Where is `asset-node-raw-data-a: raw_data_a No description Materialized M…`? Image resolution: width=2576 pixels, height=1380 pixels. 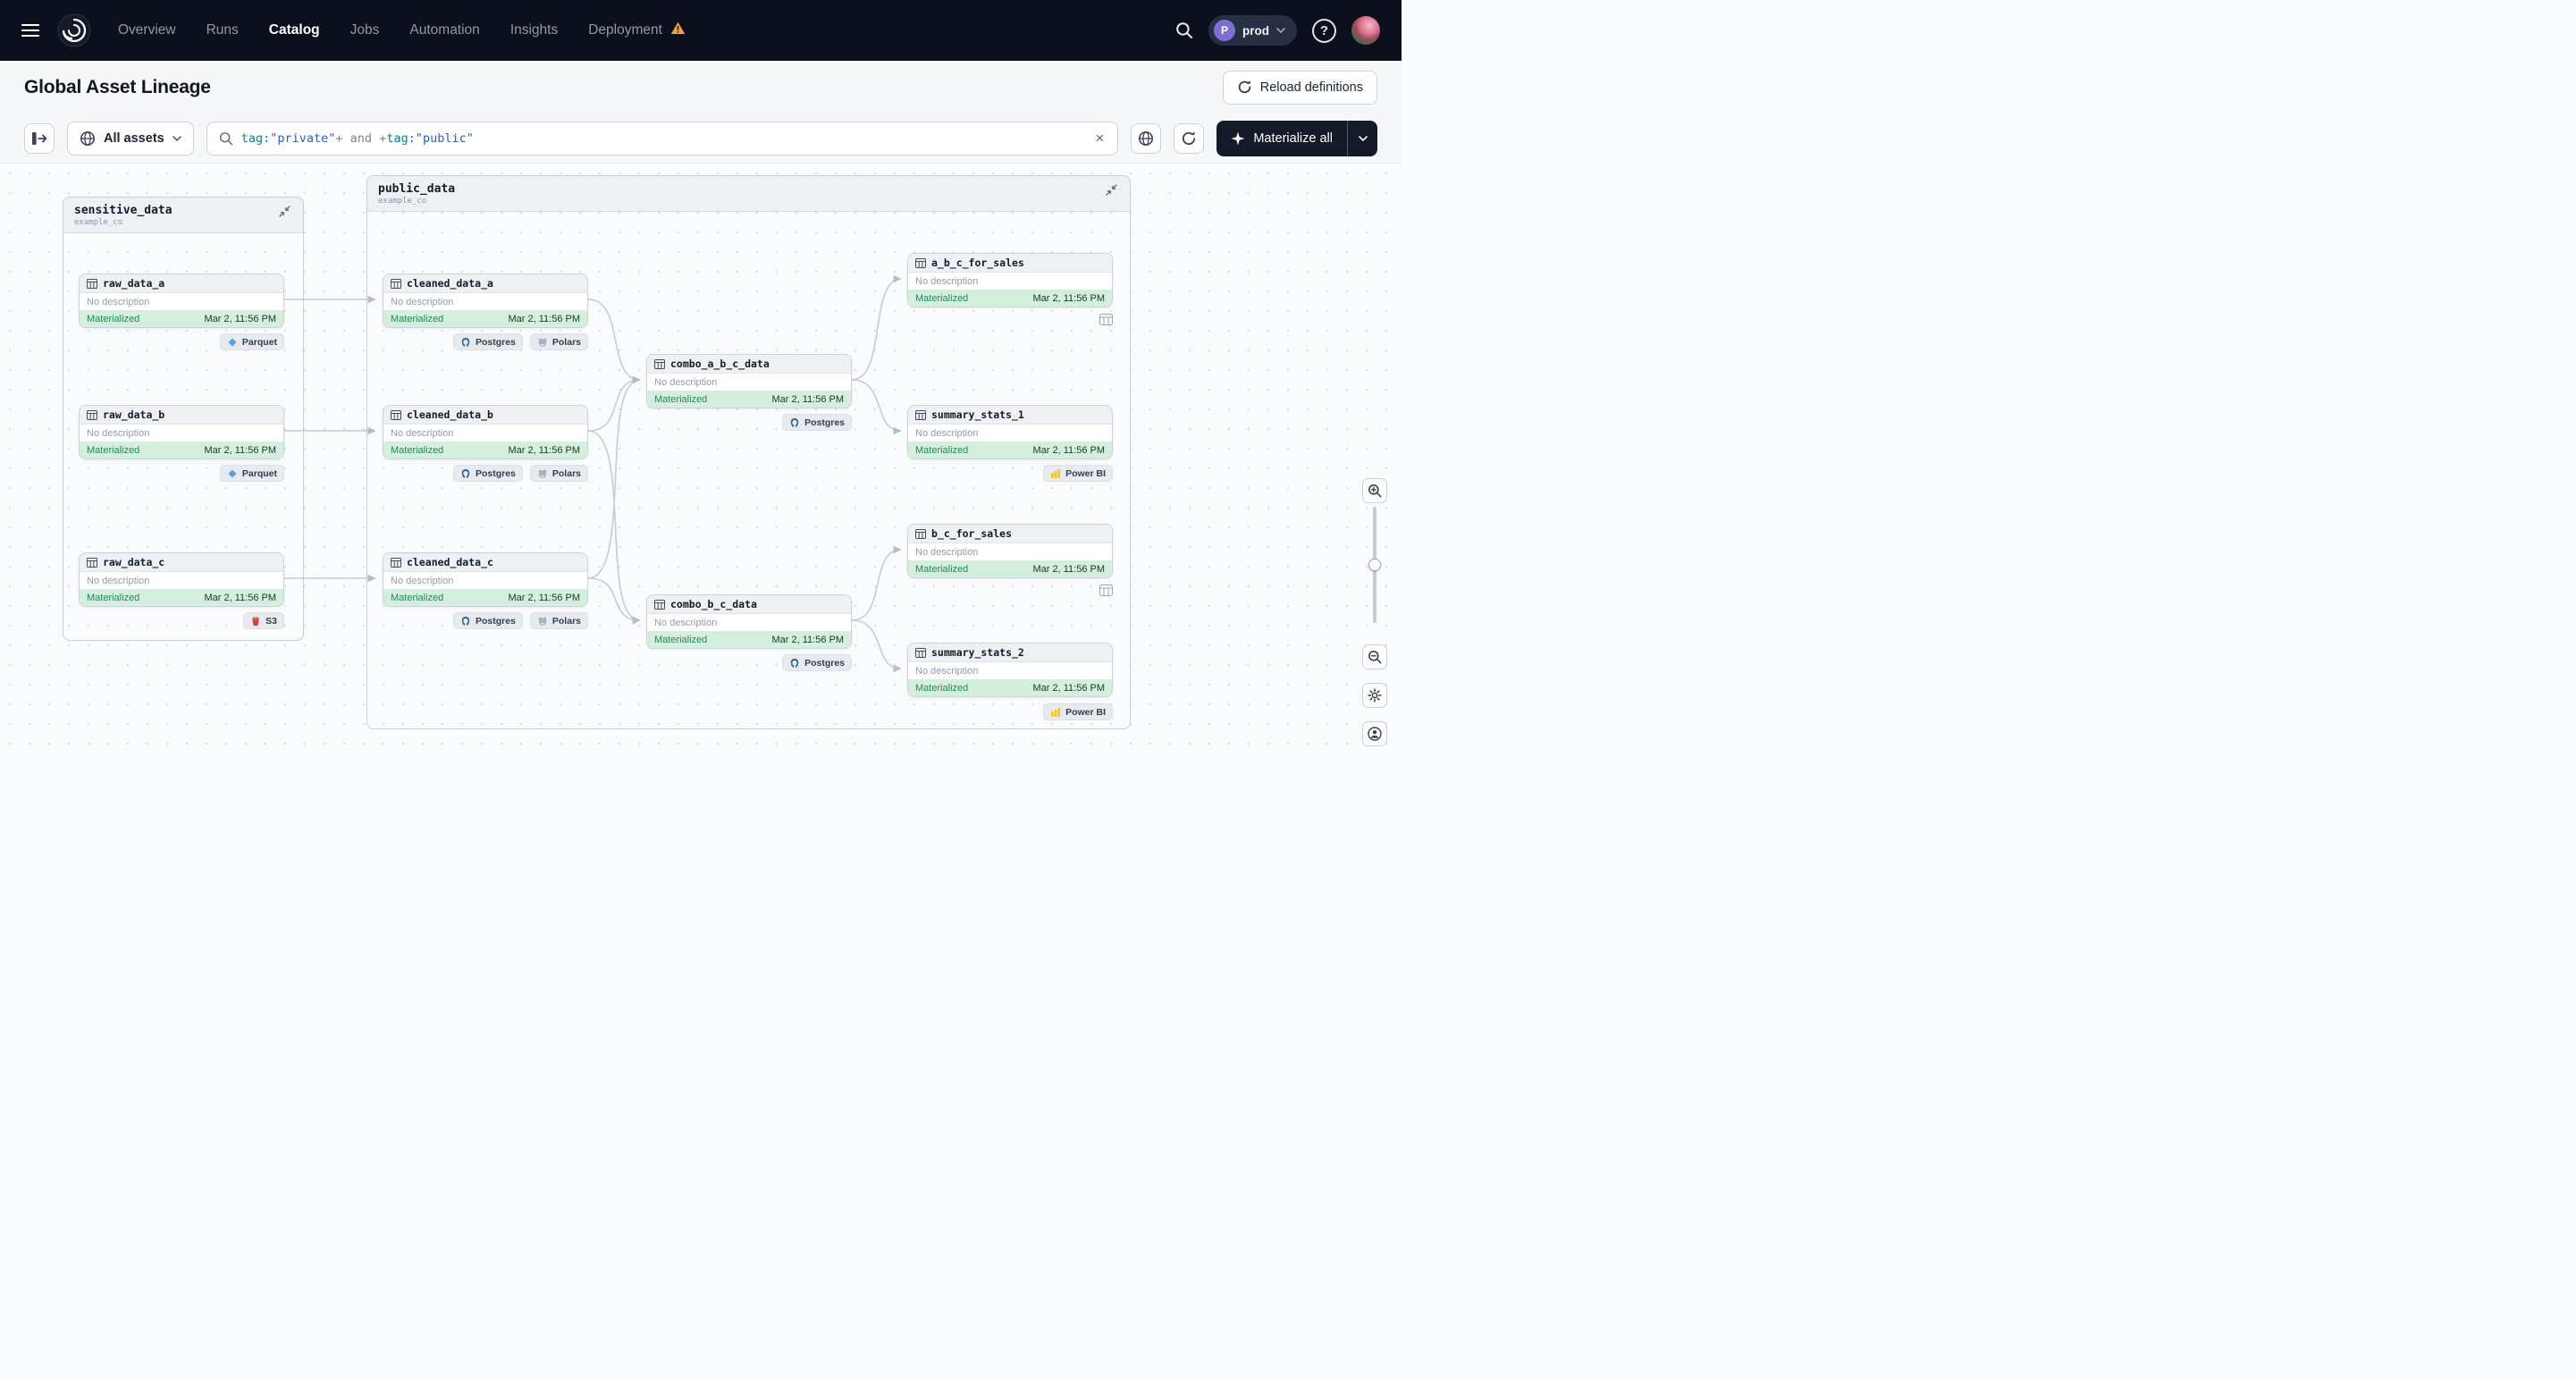 asset-node-raw-data-a: raw_data_a No description Materialized M… is located at coordinates (182, 300).